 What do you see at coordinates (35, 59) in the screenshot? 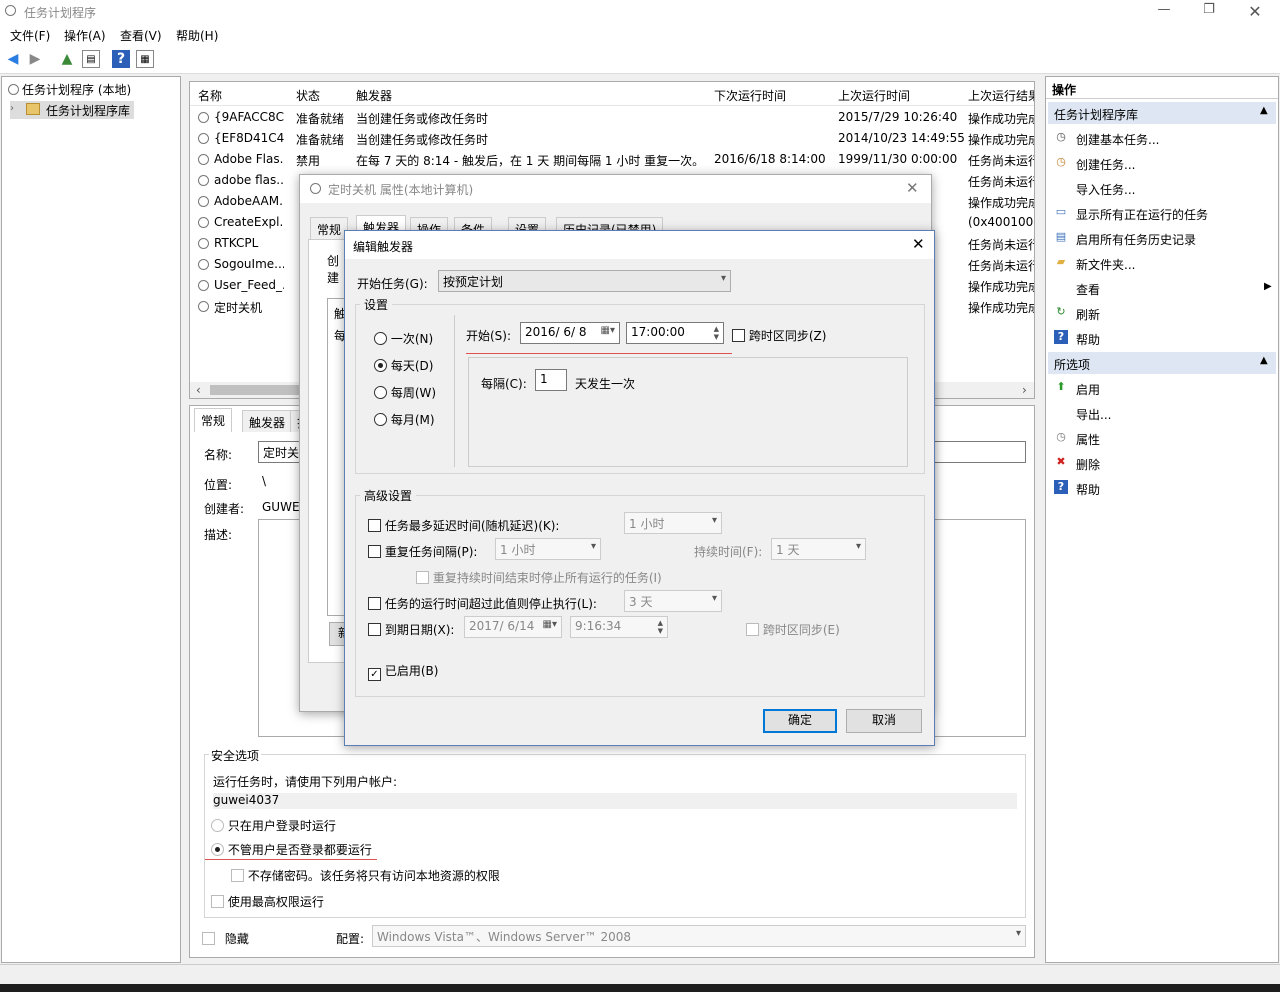
I see `forward-arrow-icon: ▶` at bounding box center [35, 59].